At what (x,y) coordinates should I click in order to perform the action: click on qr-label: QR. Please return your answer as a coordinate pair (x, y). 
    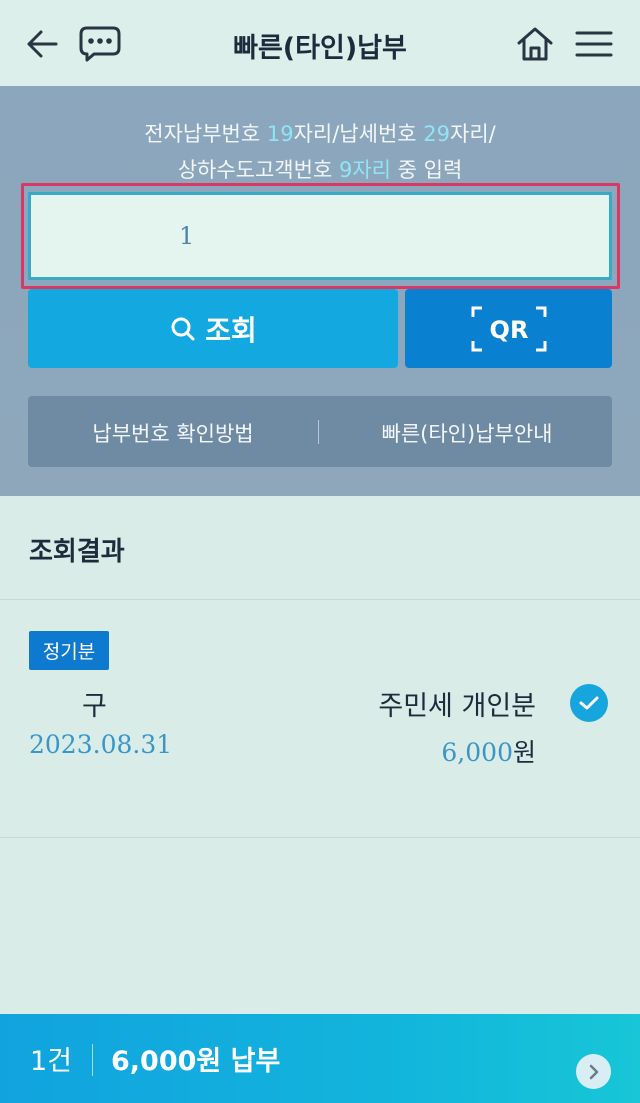
    Looking at the image, I should click on (508, 330).